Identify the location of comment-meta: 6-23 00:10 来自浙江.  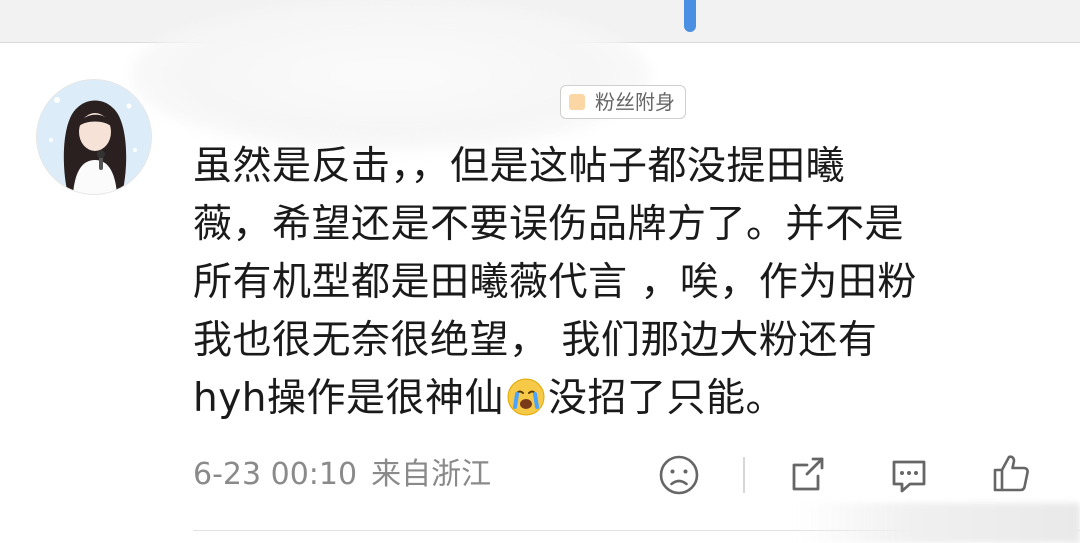
(342, 475).